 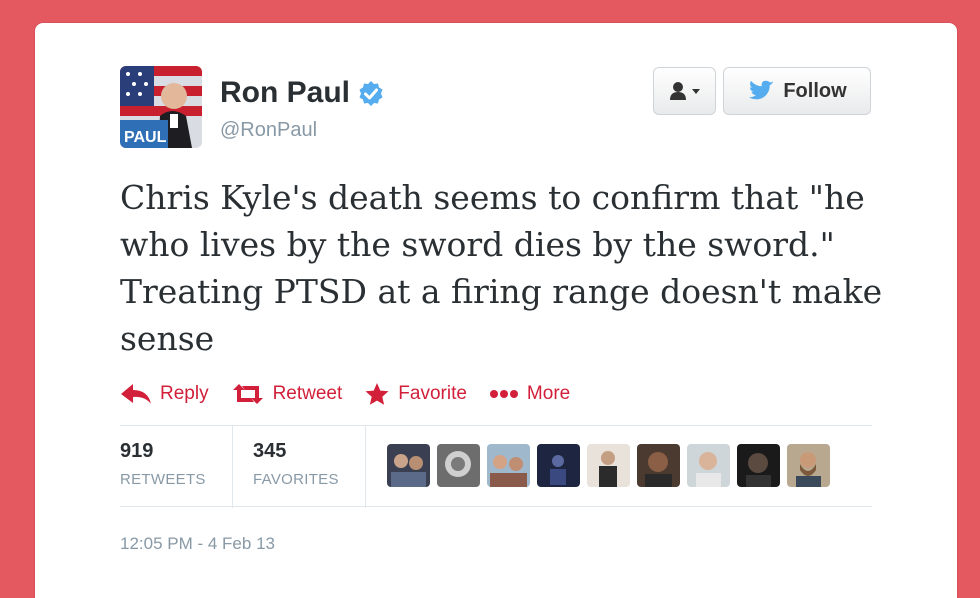 What do you see at coordinates (197, 544) in the screenshot?
I see `tweet-timestamp: 12:05 PM - 4 Feb 13` at bounding box center [197, 544].